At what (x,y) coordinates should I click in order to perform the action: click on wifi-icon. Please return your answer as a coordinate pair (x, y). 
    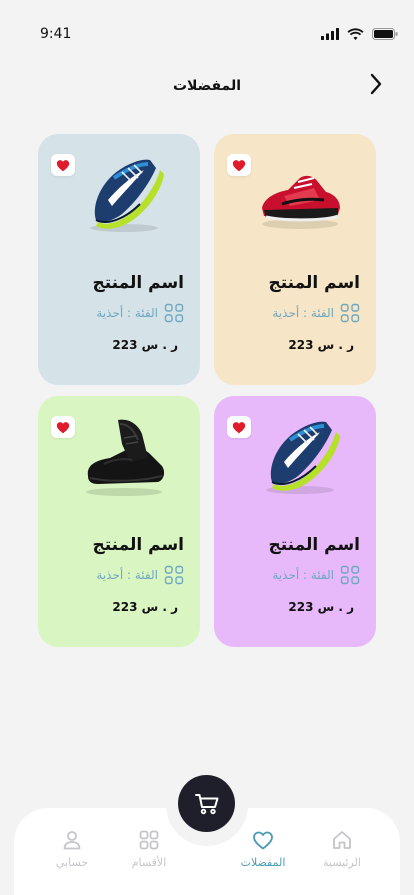
    Looking at the image, I should click on (355, 34).